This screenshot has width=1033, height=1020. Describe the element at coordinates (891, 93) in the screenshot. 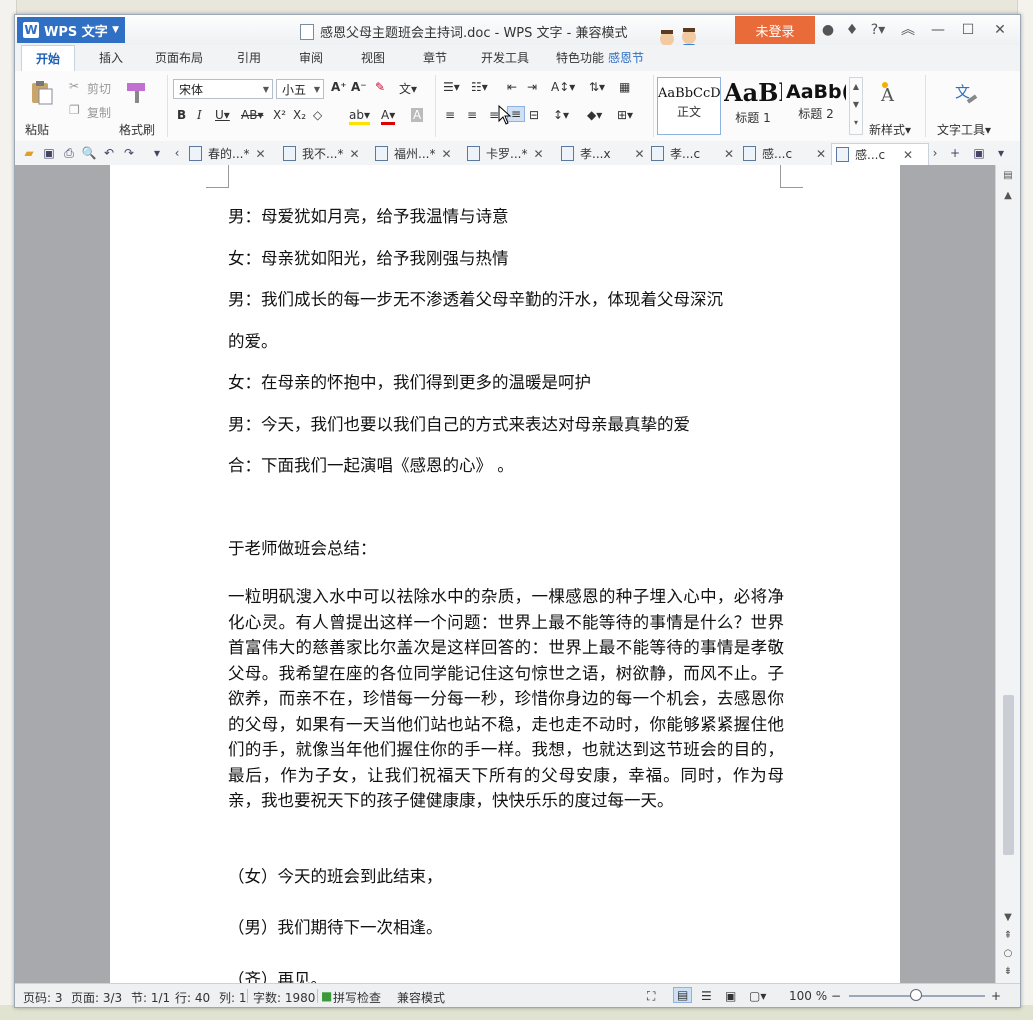

I see `new-style-icon: A` at that location.